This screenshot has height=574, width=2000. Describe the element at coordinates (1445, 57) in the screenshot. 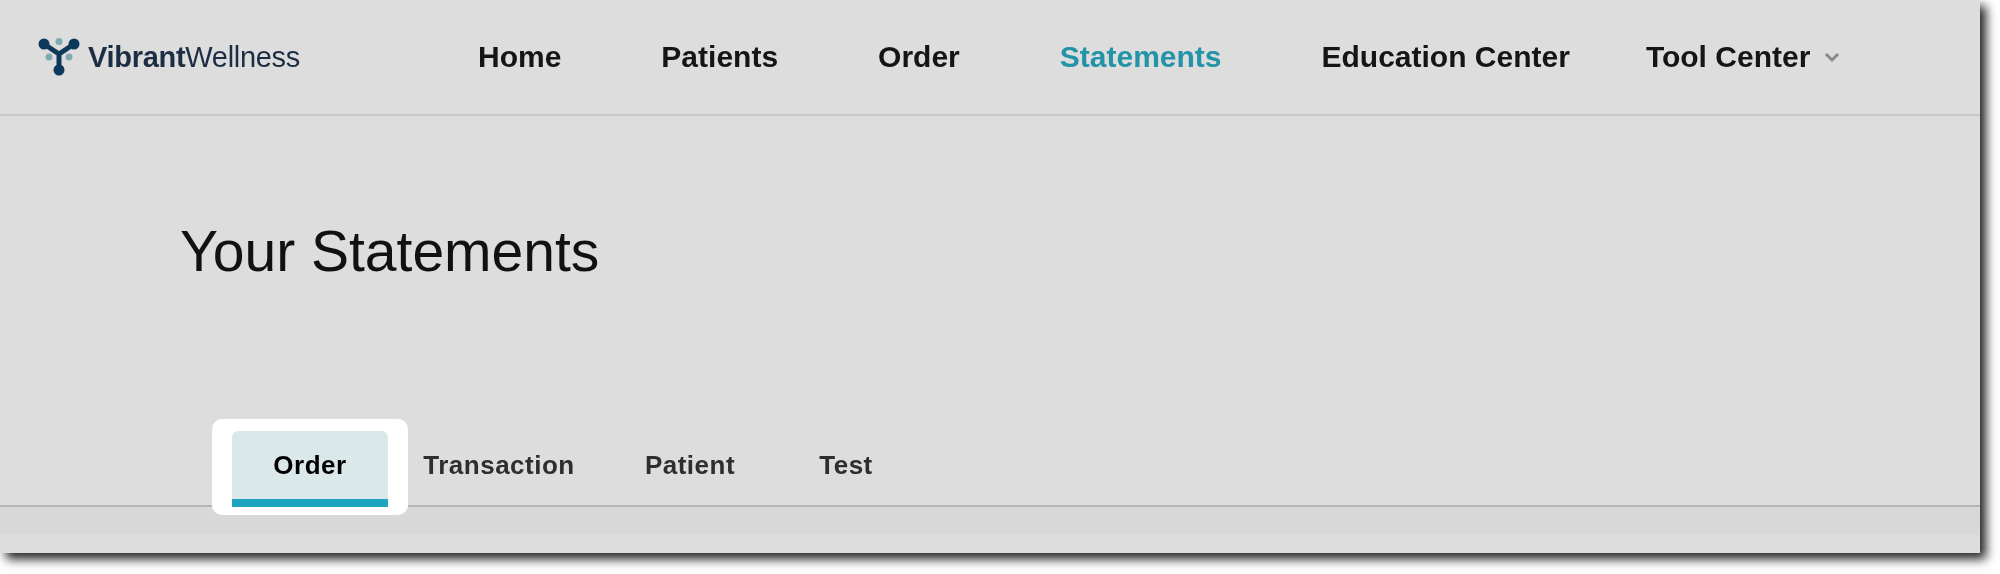

I see `nav-link: Education Center` at that location.